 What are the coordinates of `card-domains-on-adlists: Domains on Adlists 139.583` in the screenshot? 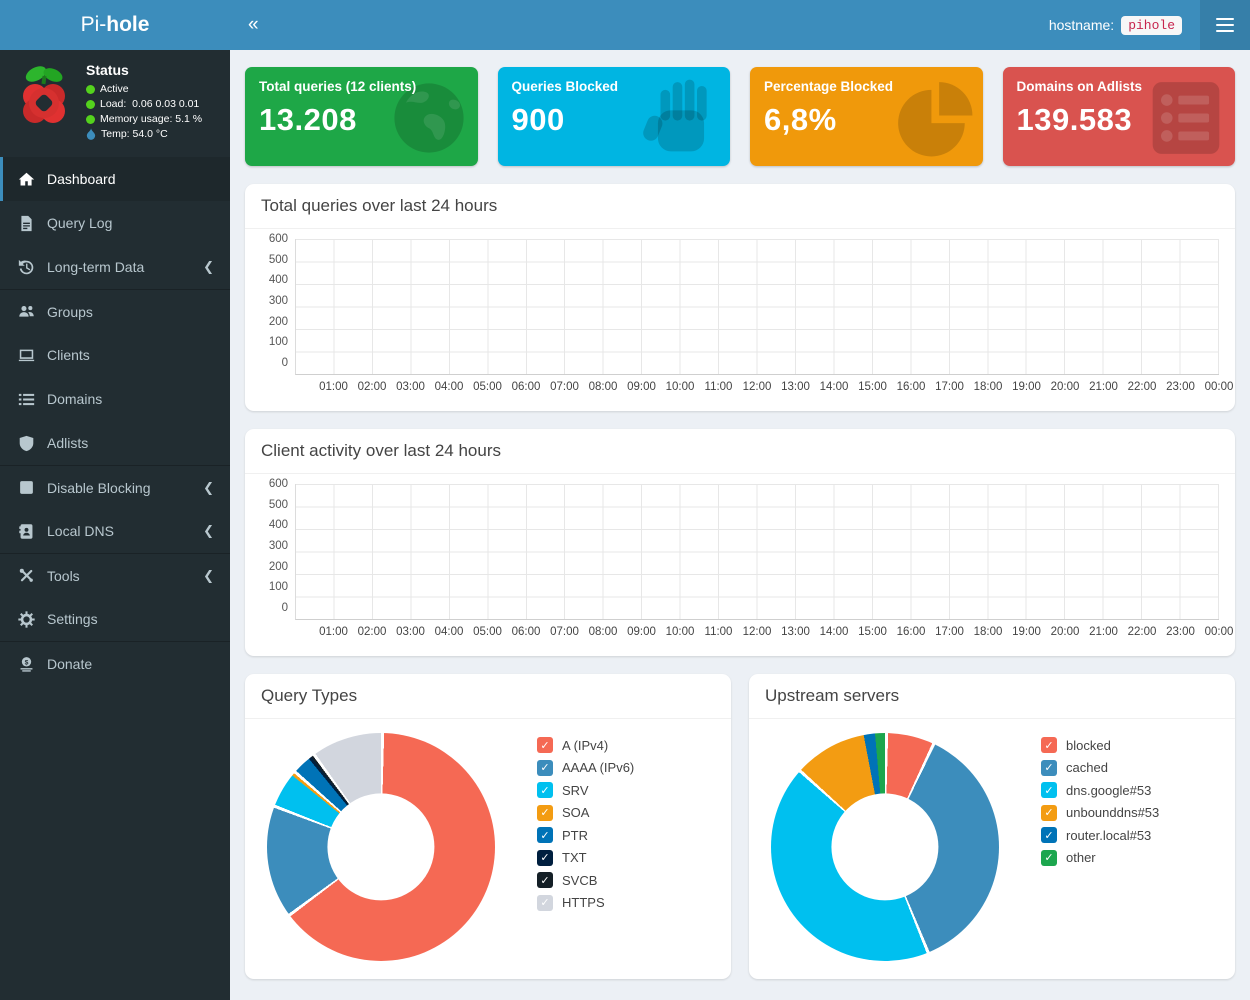 It's located at (1118, 116).